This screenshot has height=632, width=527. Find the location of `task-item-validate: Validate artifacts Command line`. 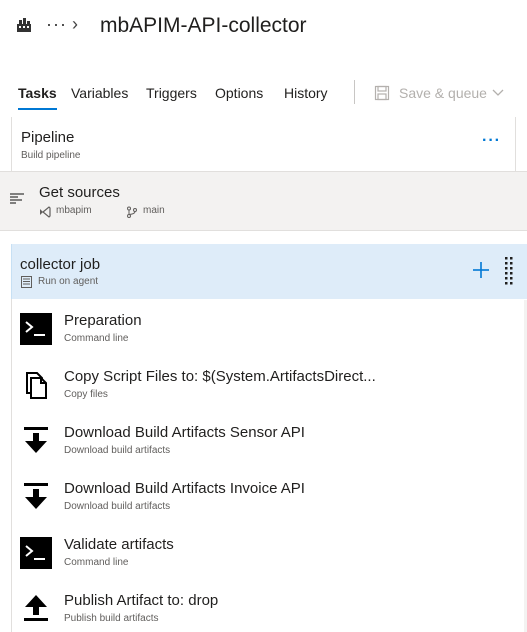

task-item-validate: Validate artifacts Command line is located at coordinates (269, 551).